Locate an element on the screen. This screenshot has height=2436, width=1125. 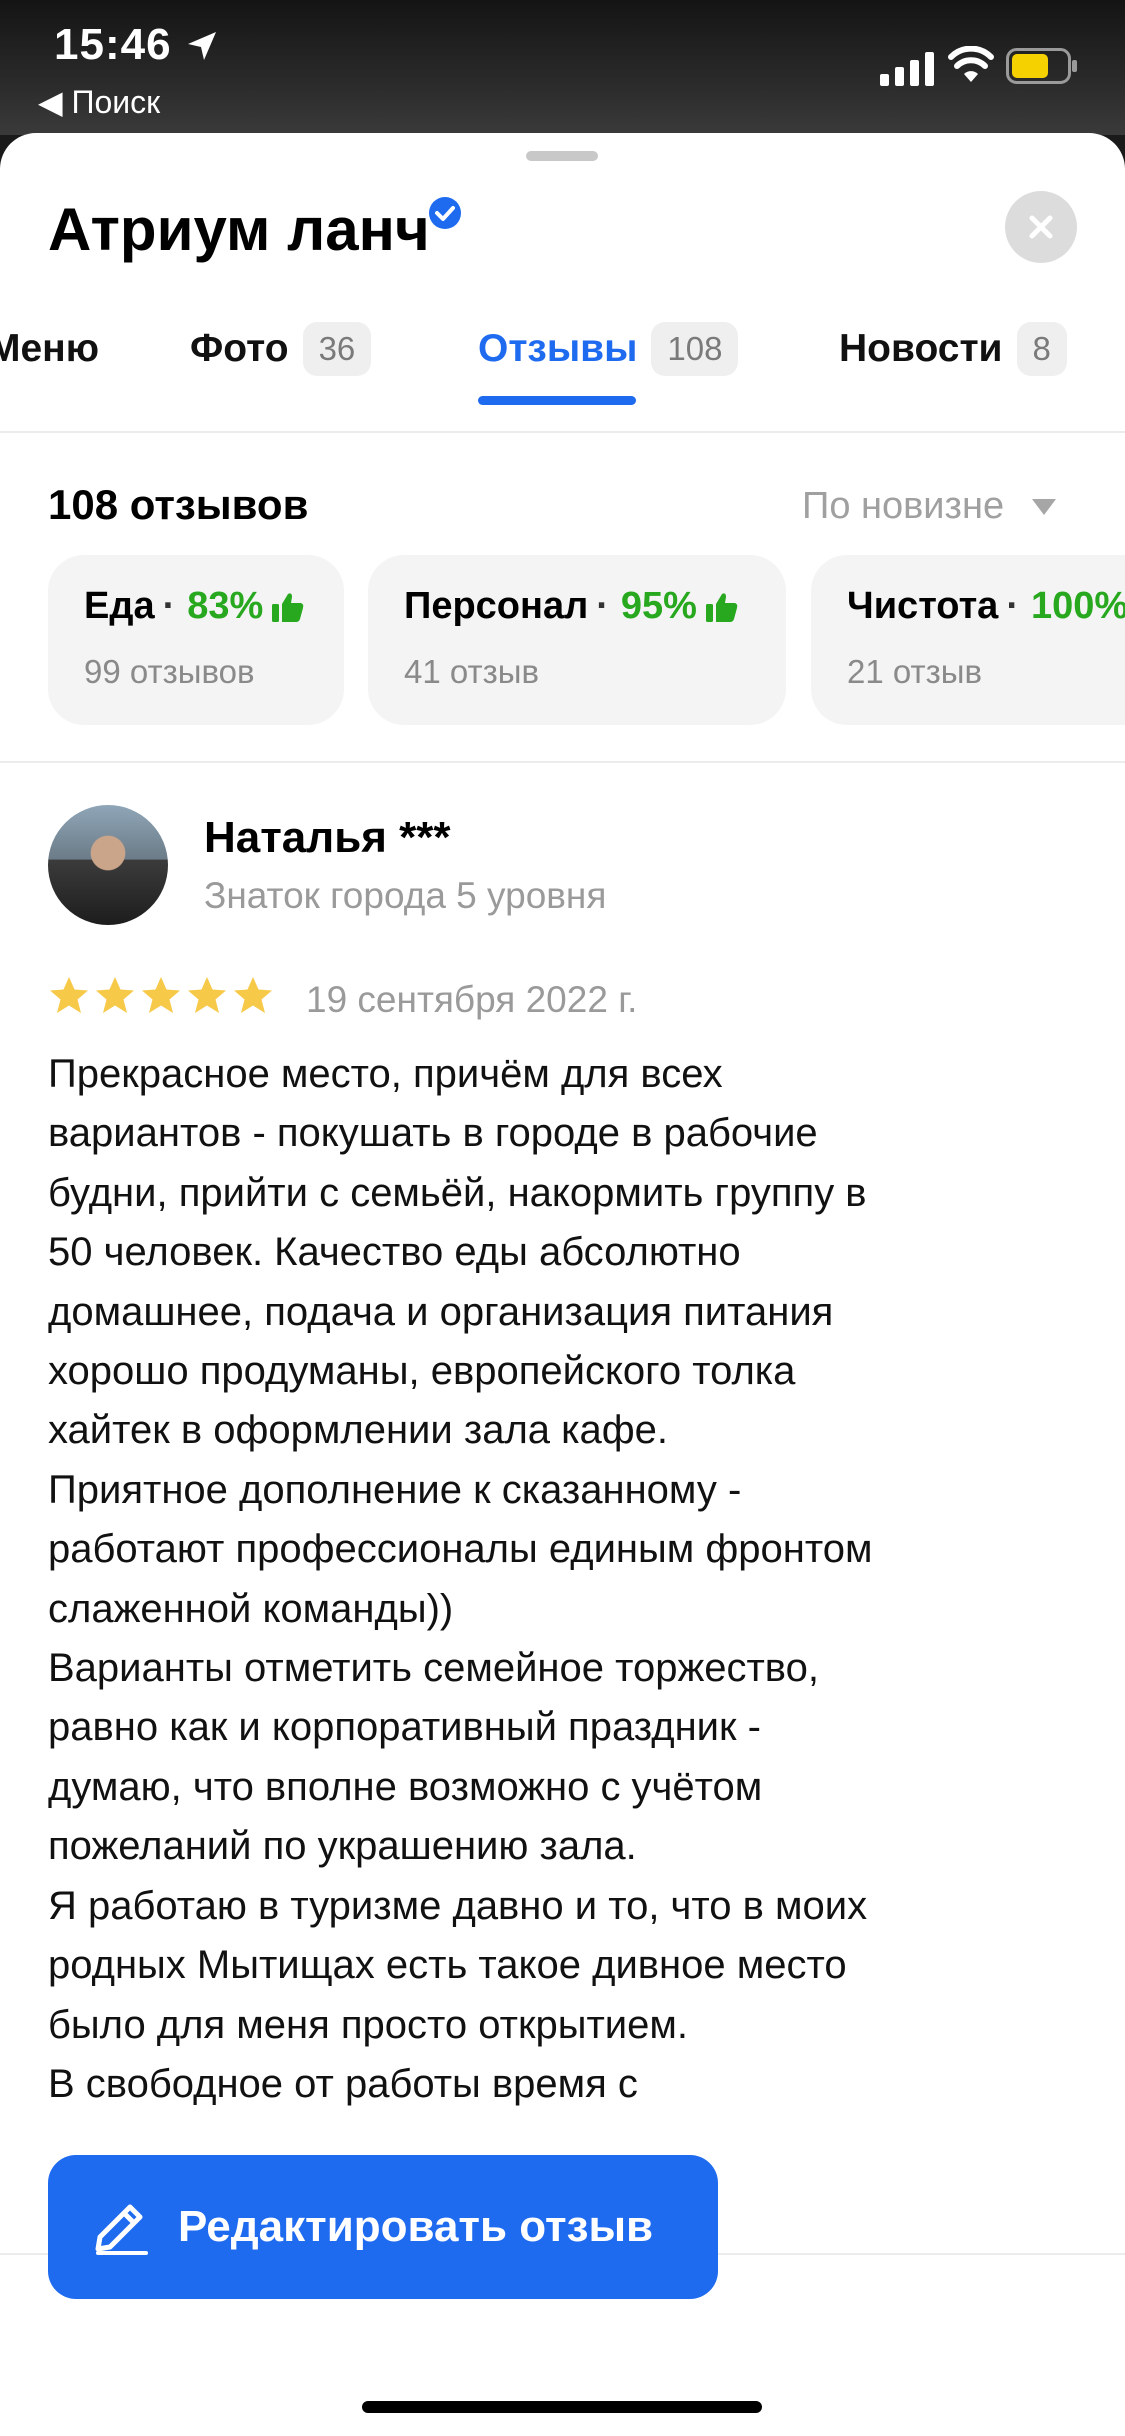
tab-news: Новости 8 is located at coordinates (953, 349).